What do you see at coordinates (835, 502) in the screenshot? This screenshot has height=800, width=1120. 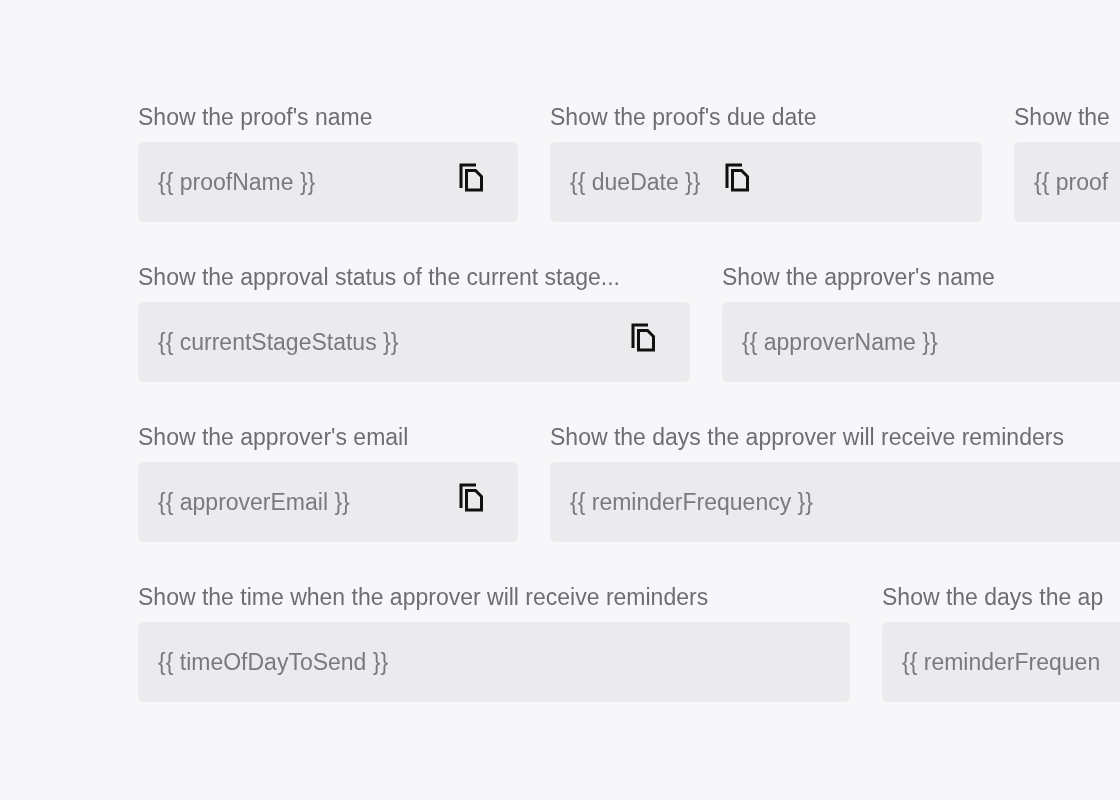 I see `input-field: {{ reminderFrequency }}` at bounding box center [835, 502].